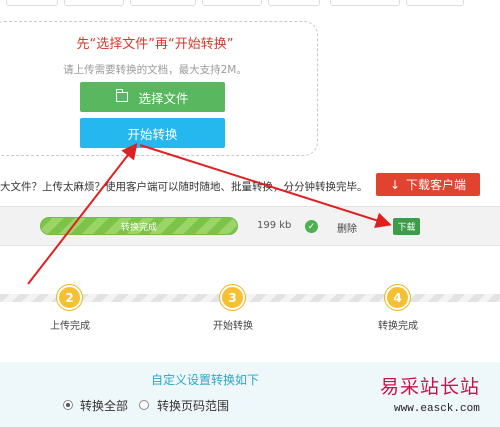 The image size is (500, 427). I want to click on client-promo-text: 大文件？上传太麻烦？使用客户端可以随时随地、批量转换，分分钟转换完毕。, so click(184, 187).